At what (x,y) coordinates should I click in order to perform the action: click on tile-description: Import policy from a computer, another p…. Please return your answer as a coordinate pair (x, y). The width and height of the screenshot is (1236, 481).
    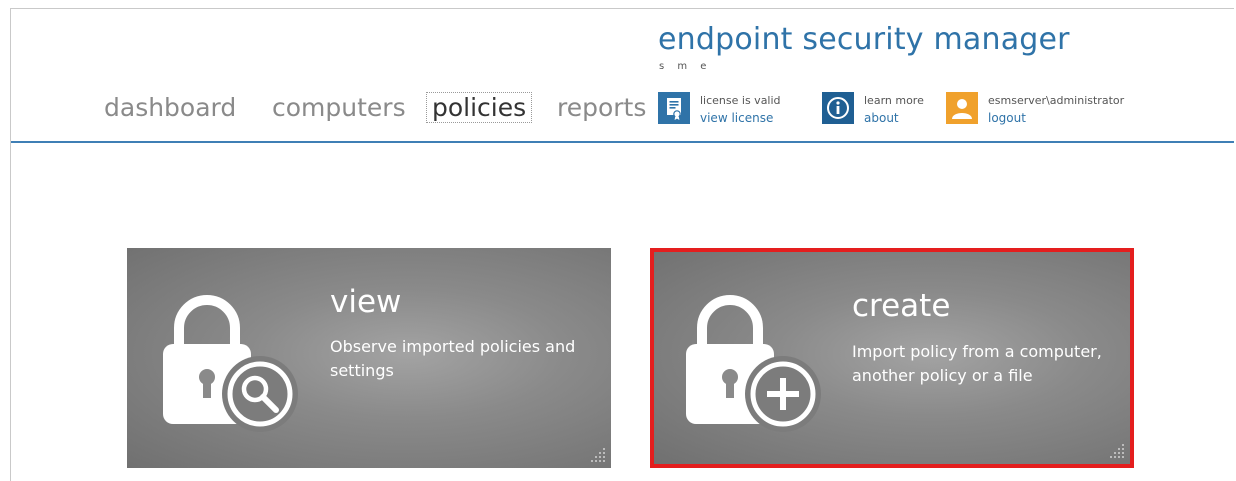
    Looking at the image, I should click on (977, 363).